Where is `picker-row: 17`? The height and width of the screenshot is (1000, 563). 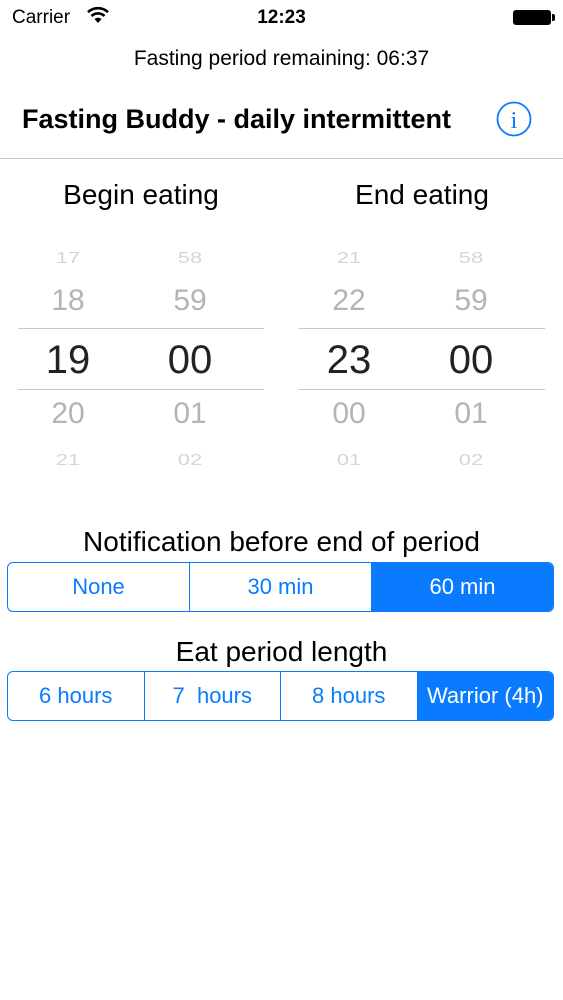 picker-row: 17 is located at coordinates (68, 257).